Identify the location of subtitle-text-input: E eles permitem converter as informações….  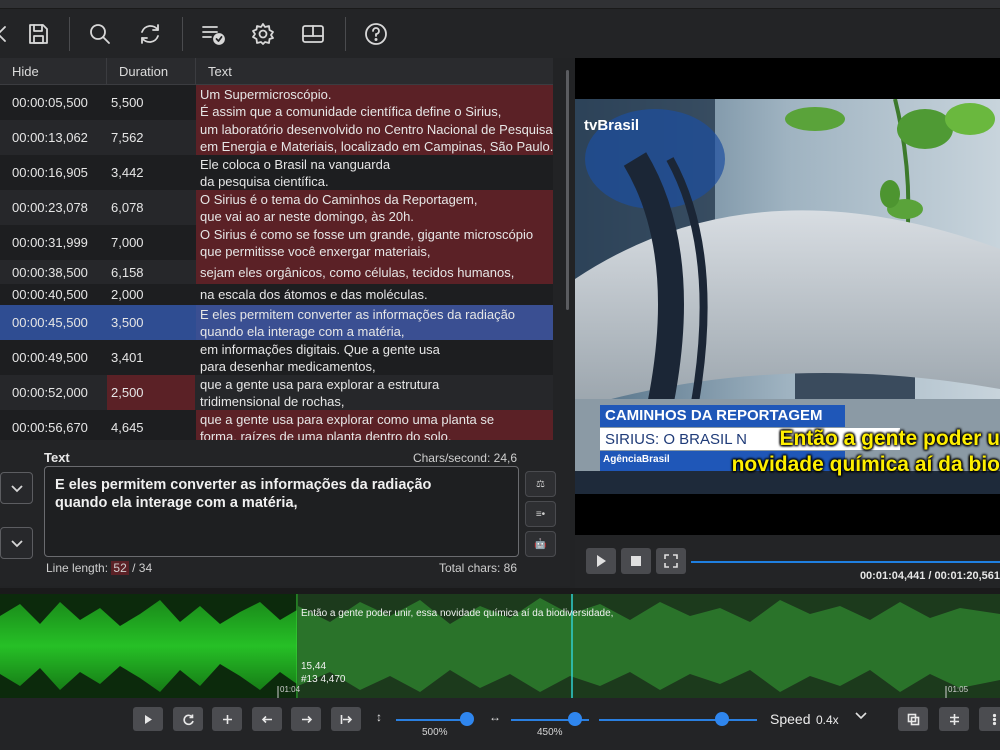
(281, 511).